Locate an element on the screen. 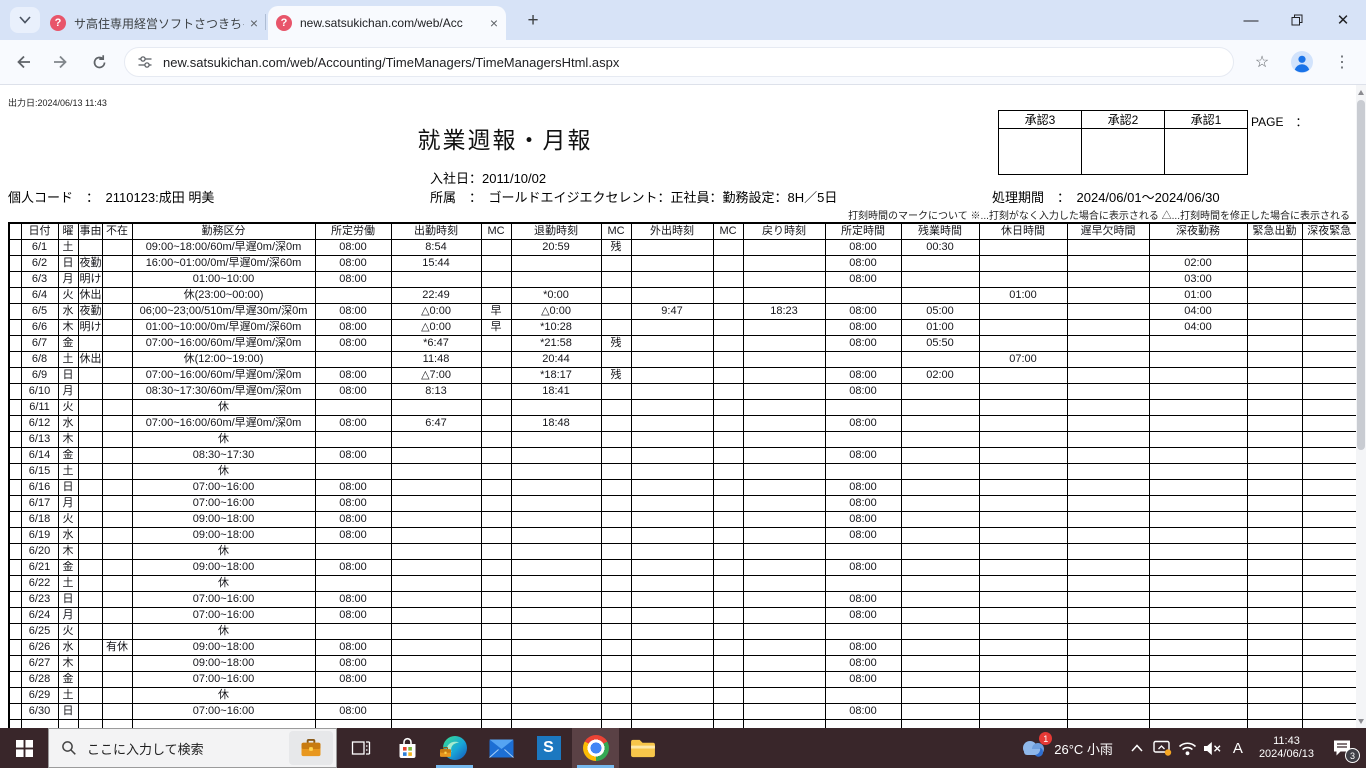 This screenshot has width=1366, height=768. task-view-button is located at coordinates (360, 748).